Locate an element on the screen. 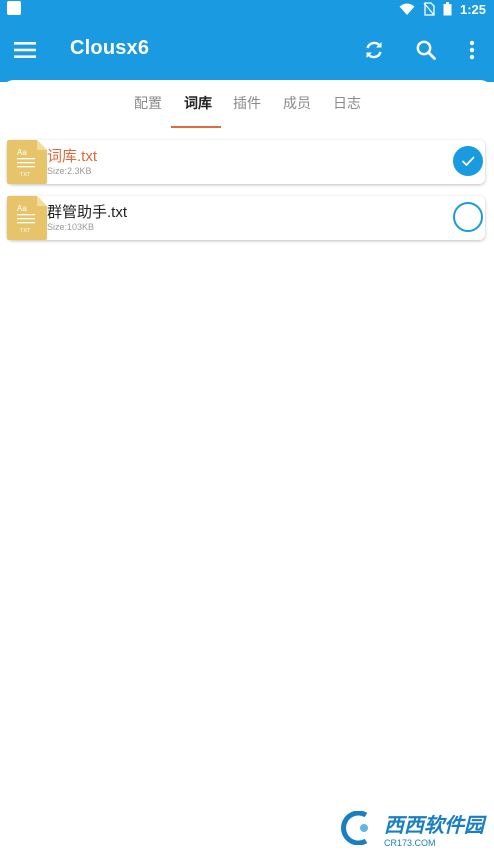  status-icons: 1:25 is located at coordinates (442, 9).